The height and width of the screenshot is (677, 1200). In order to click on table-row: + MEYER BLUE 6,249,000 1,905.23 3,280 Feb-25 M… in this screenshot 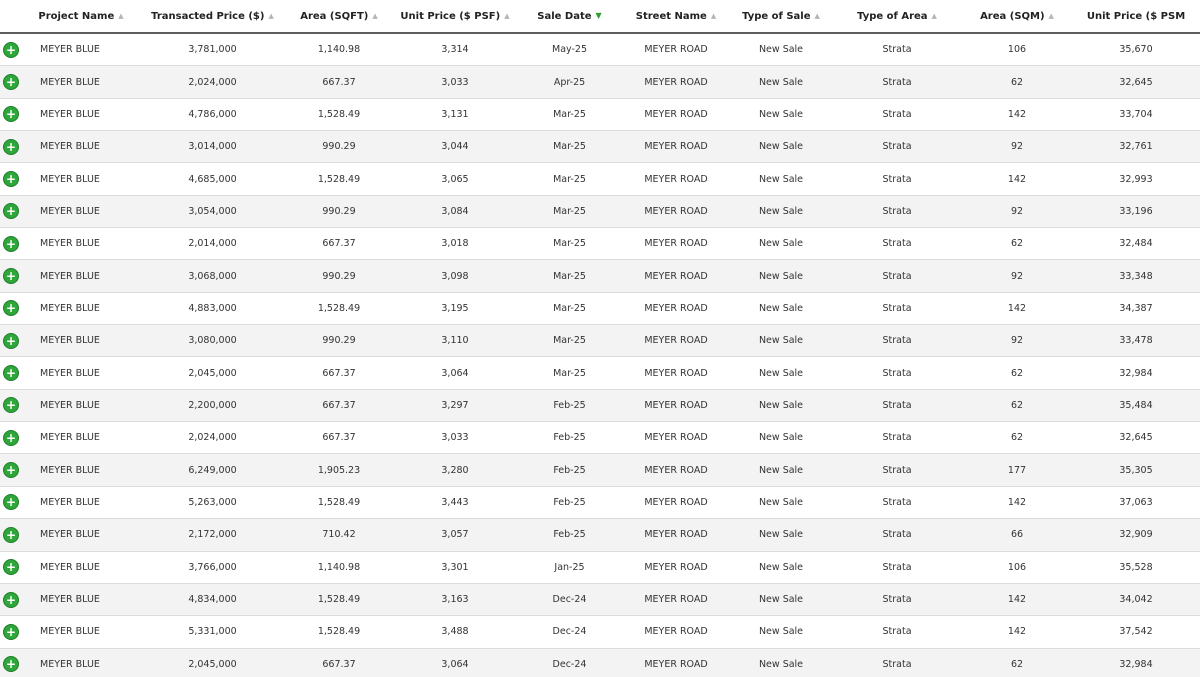, I will do `click(600, 470)`.